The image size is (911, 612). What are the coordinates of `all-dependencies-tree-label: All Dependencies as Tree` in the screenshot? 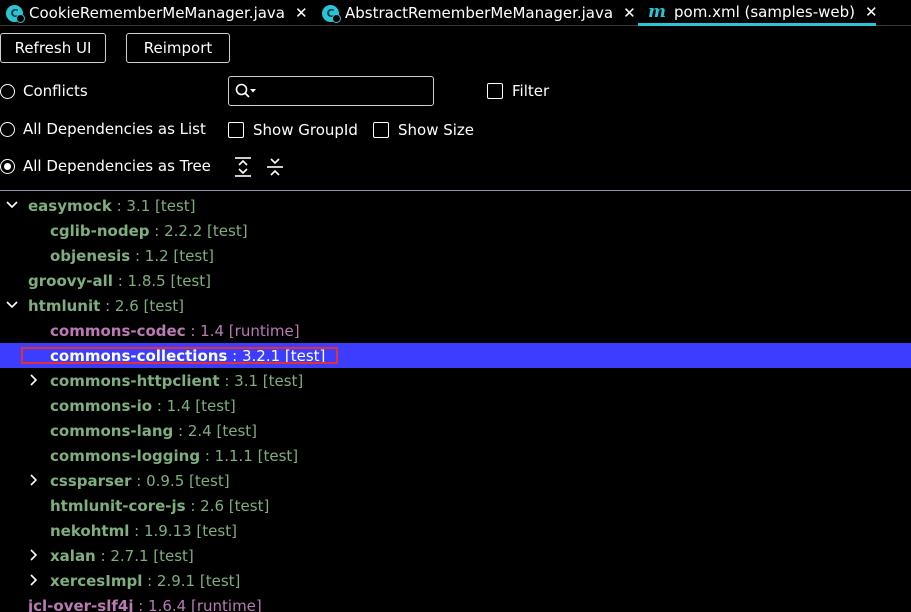 It's located at (117, 166).